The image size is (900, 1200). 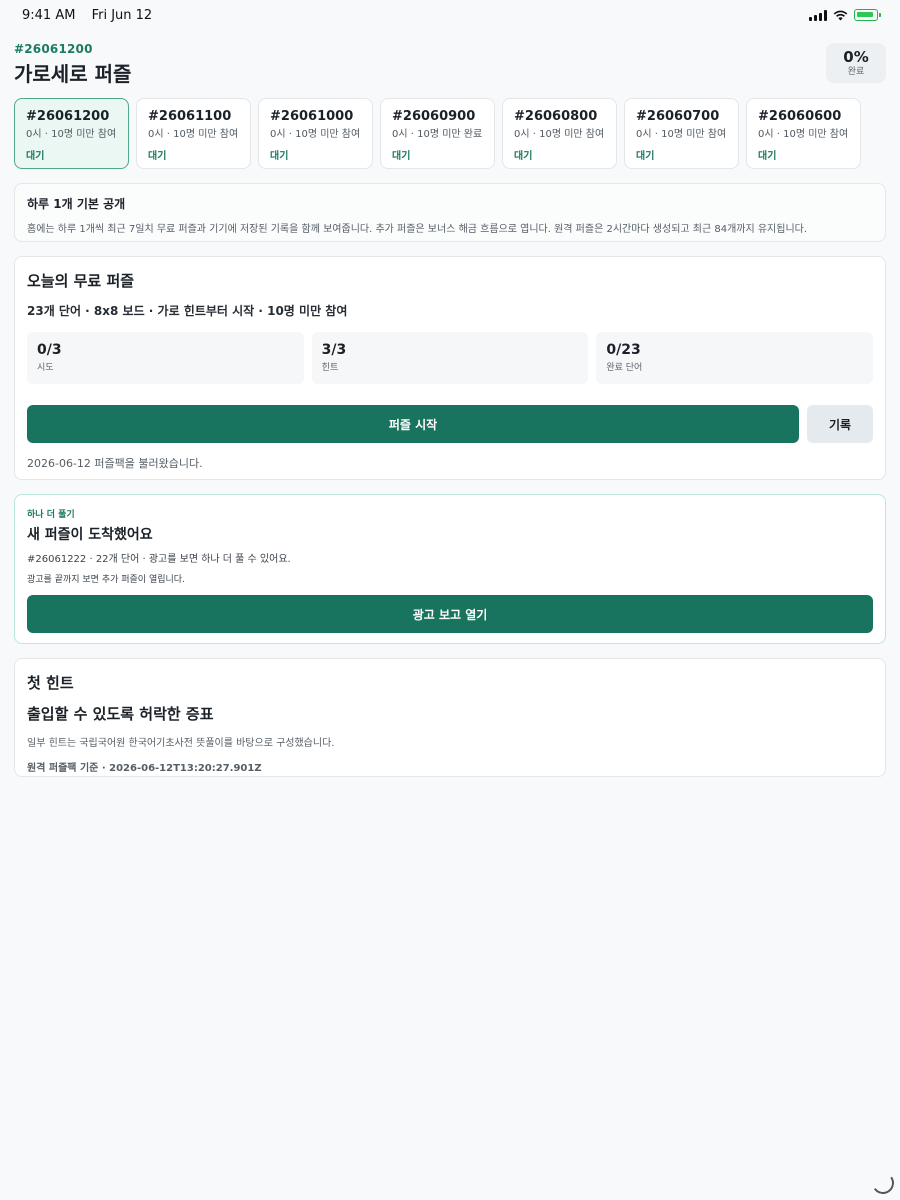 I want to click on cellular-signal-icon, so click(x=818, y=15).